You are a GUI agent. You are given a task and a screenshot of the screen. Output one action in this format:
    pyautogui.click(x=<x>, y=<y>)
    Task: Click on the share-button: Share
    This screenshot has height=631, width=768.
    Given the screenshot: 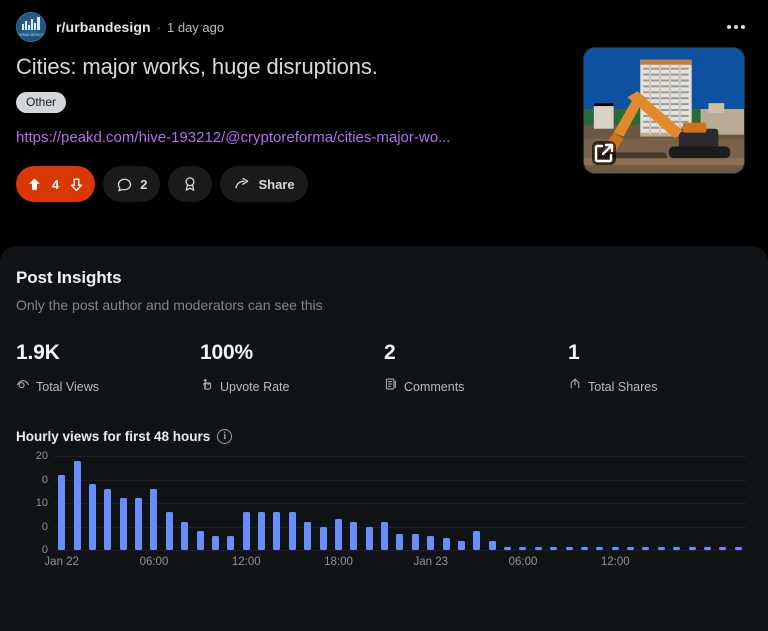 What is the action you would take?
    pyautogui.click(x=264, y=184)
    